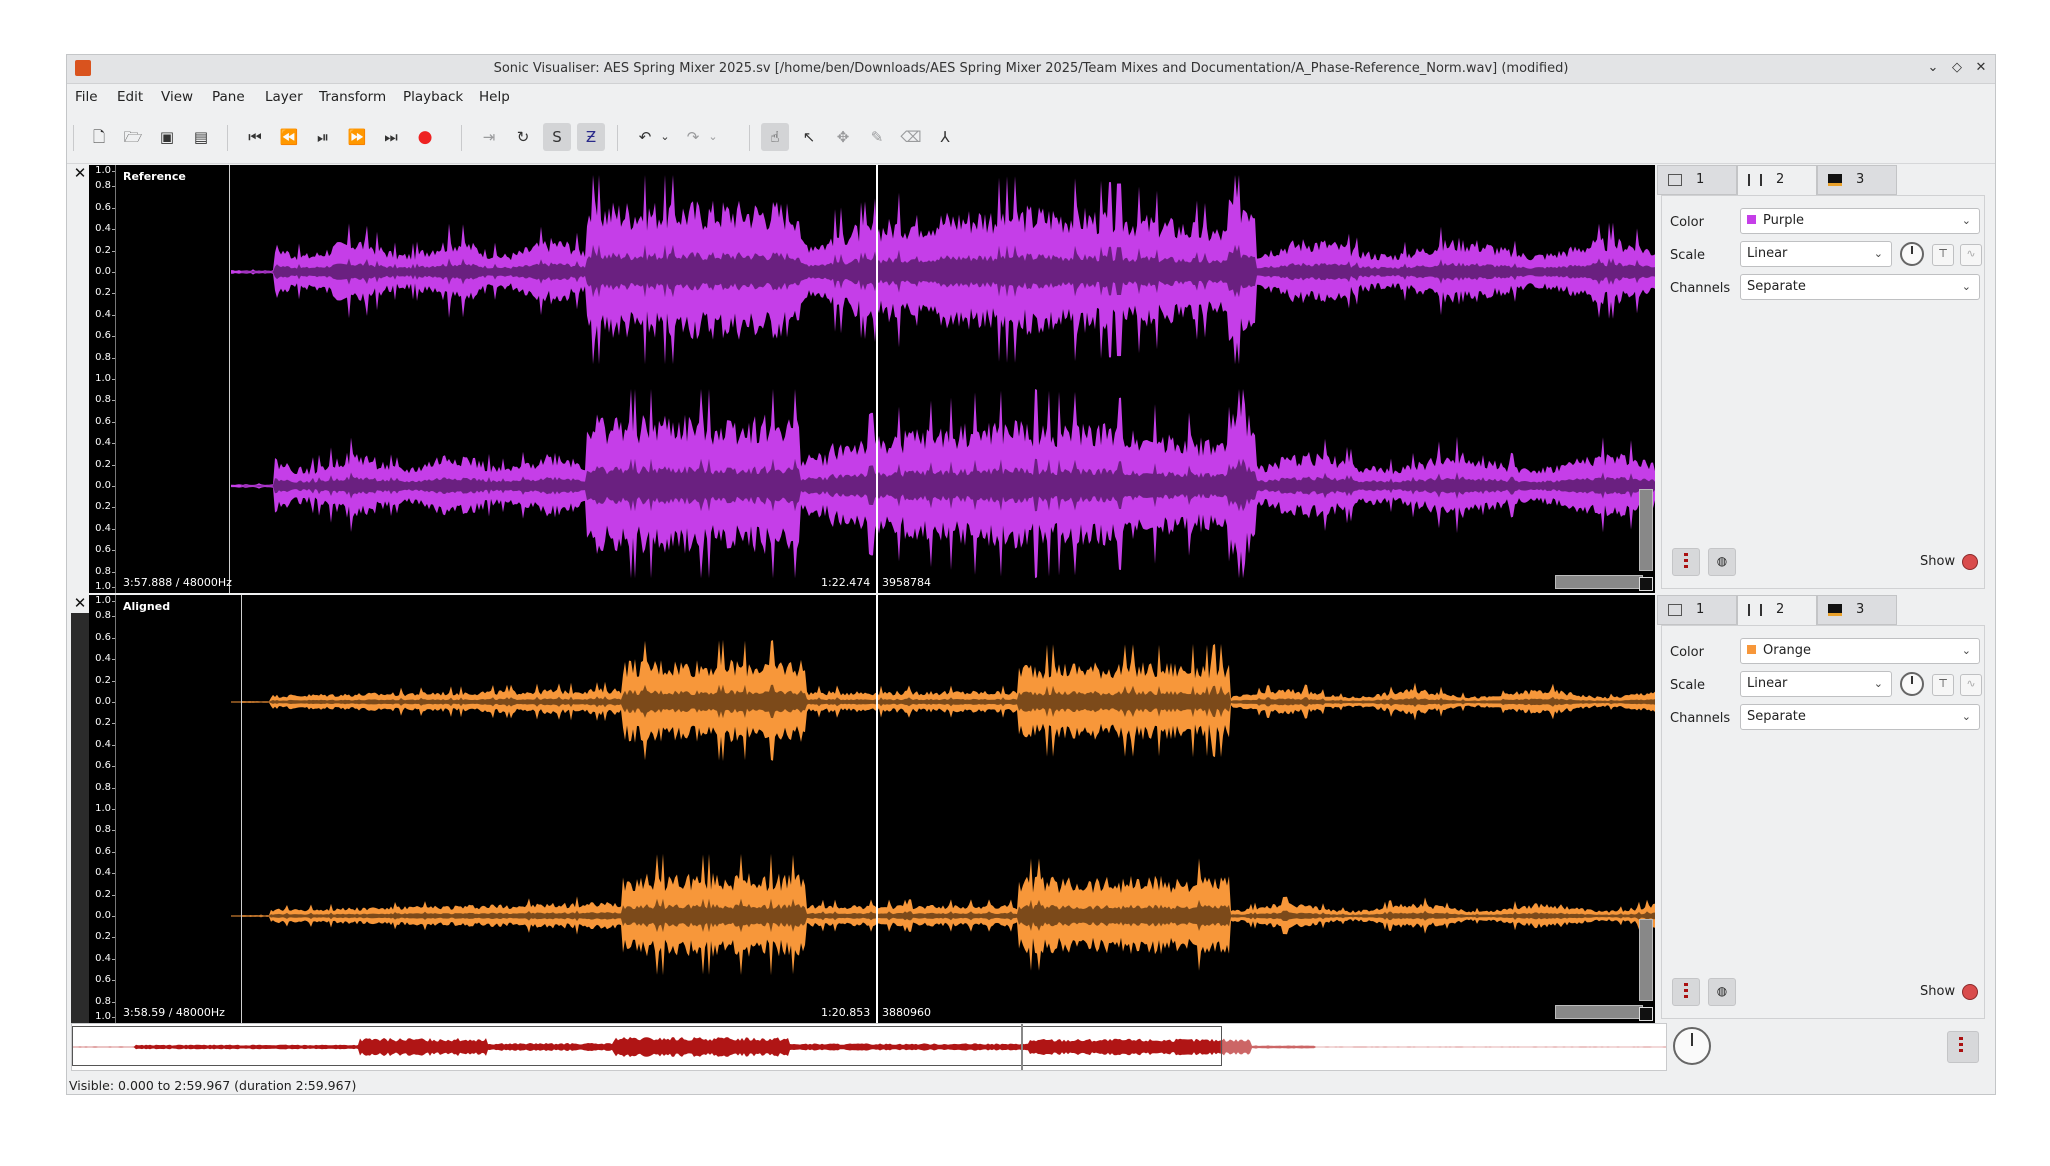 This screenshot has height=1166, width=2050. Describe the element at coordinates (1835, 610) in the screenshot. I see `spectrogram-tab-icon` at that location.